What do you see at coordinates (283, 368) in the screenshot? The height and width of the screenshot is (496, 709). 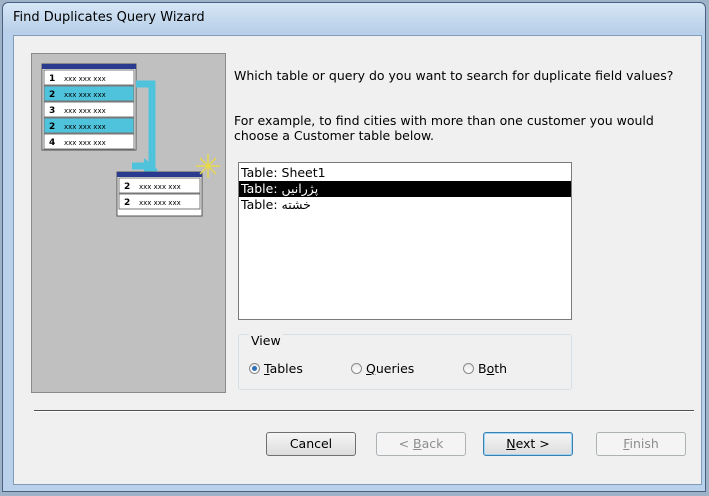 I see `radio-tables-label: Tables` at bounding box center [283, 368].